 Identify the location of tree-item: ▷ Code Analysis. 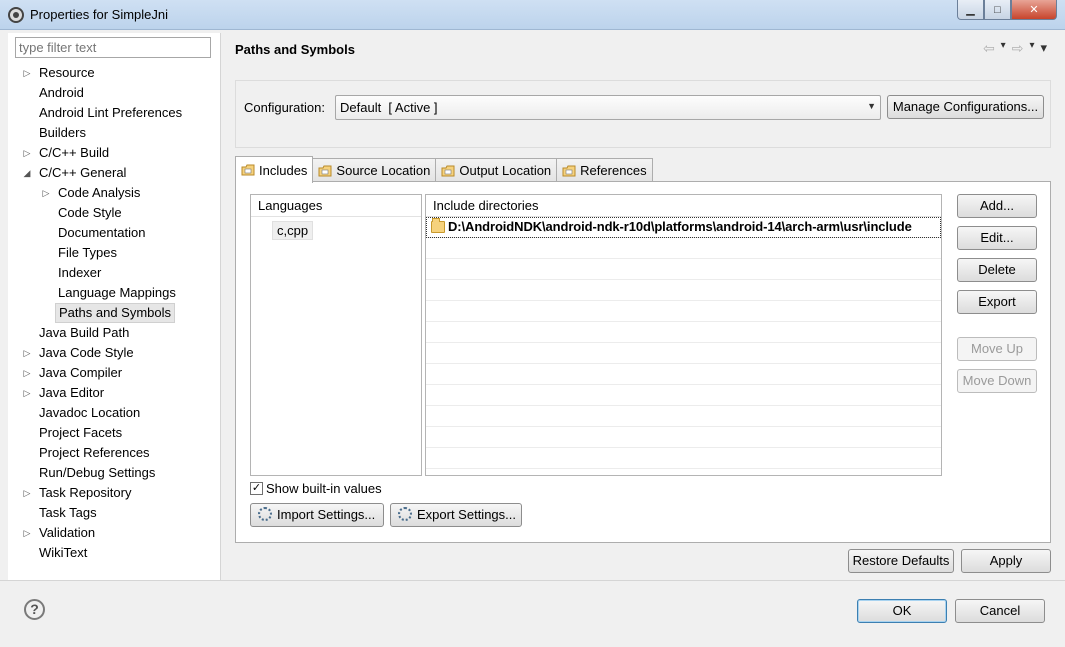
(114, 193).